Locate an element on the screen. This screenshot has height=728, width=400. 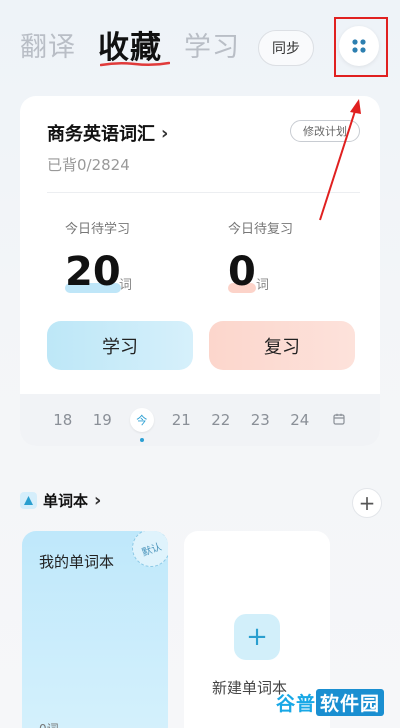
wordbook-section-icon is located at coordinates (28, 500).